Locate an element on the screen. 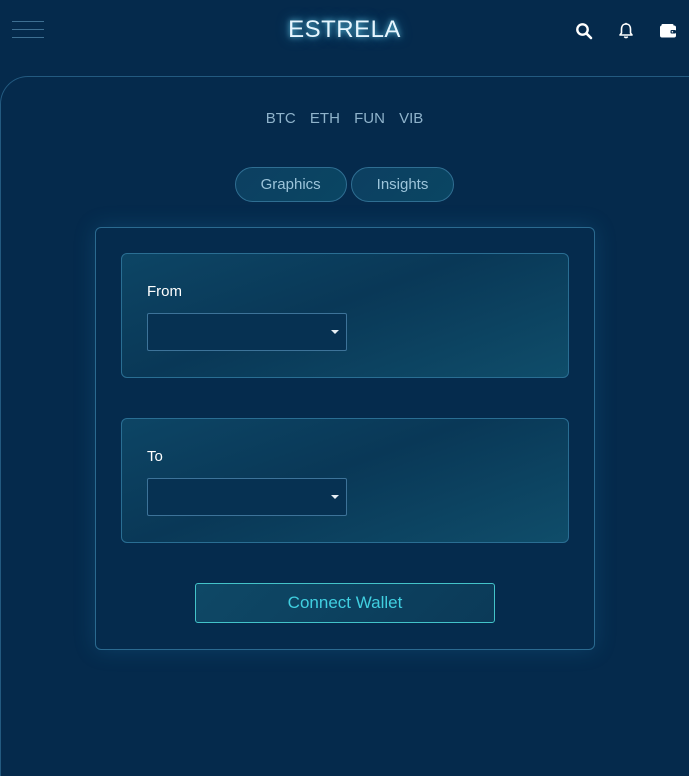 This screenshot has width=689, height=776. tab-graphics: Graphics is located at coordinates (290, 184).